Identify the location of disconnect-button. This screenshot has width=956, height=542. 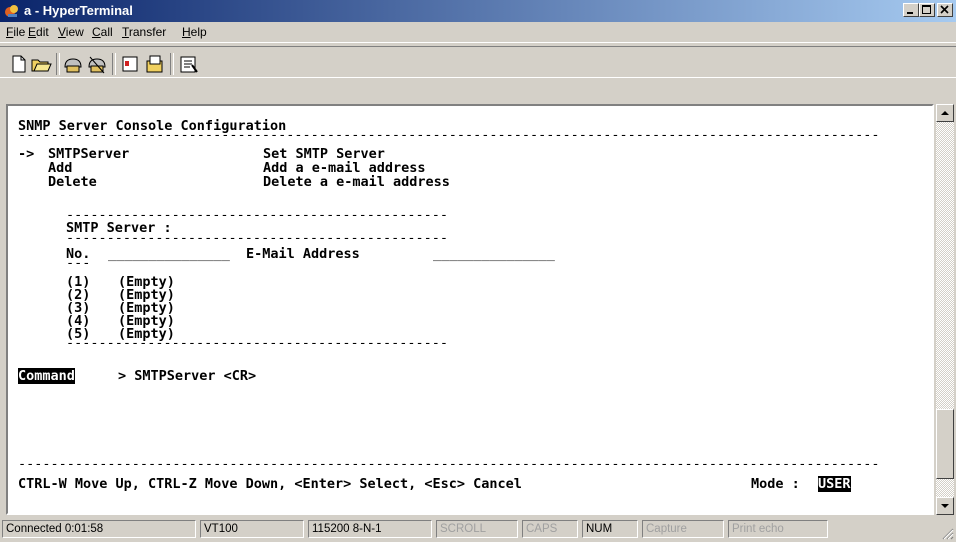
(97, 64).